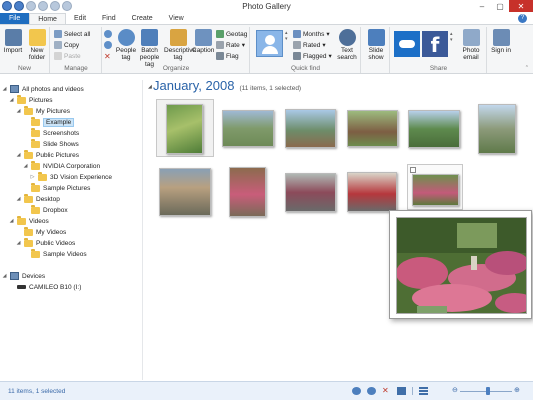 The image size is (533, 400). I want to click on share-gallery-scroll: ▴ ▾, so click(452, 44).